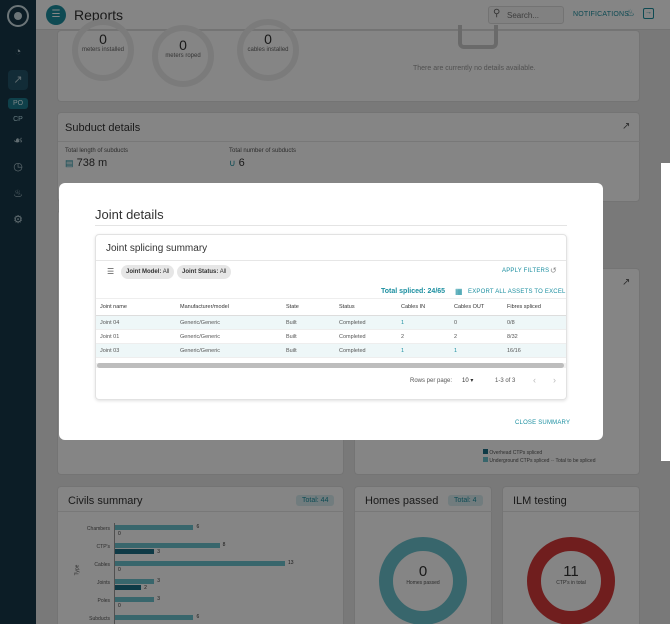 The image size is (670, 624). Describe the element at coordinates (413, 291) in the screenshot. I see `total-spliced: Total spliced: 24/65` at that location.